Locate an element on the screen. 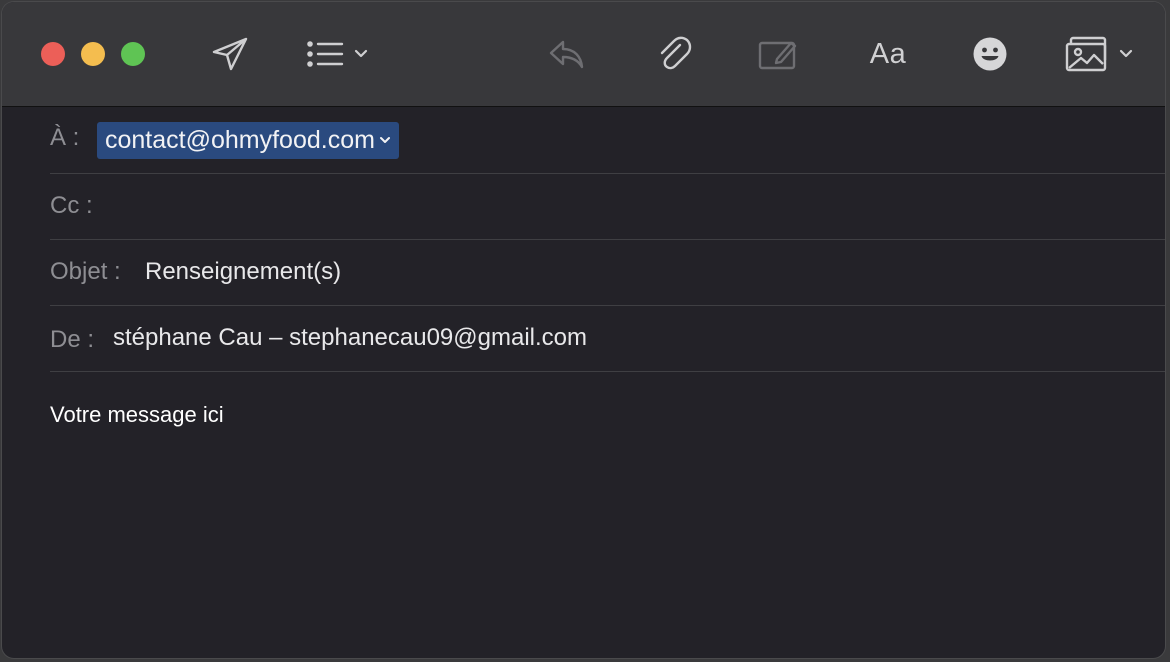 This screenshot has width=1170, height=662. photo-browser-button is located at coordinates (1099, 54).